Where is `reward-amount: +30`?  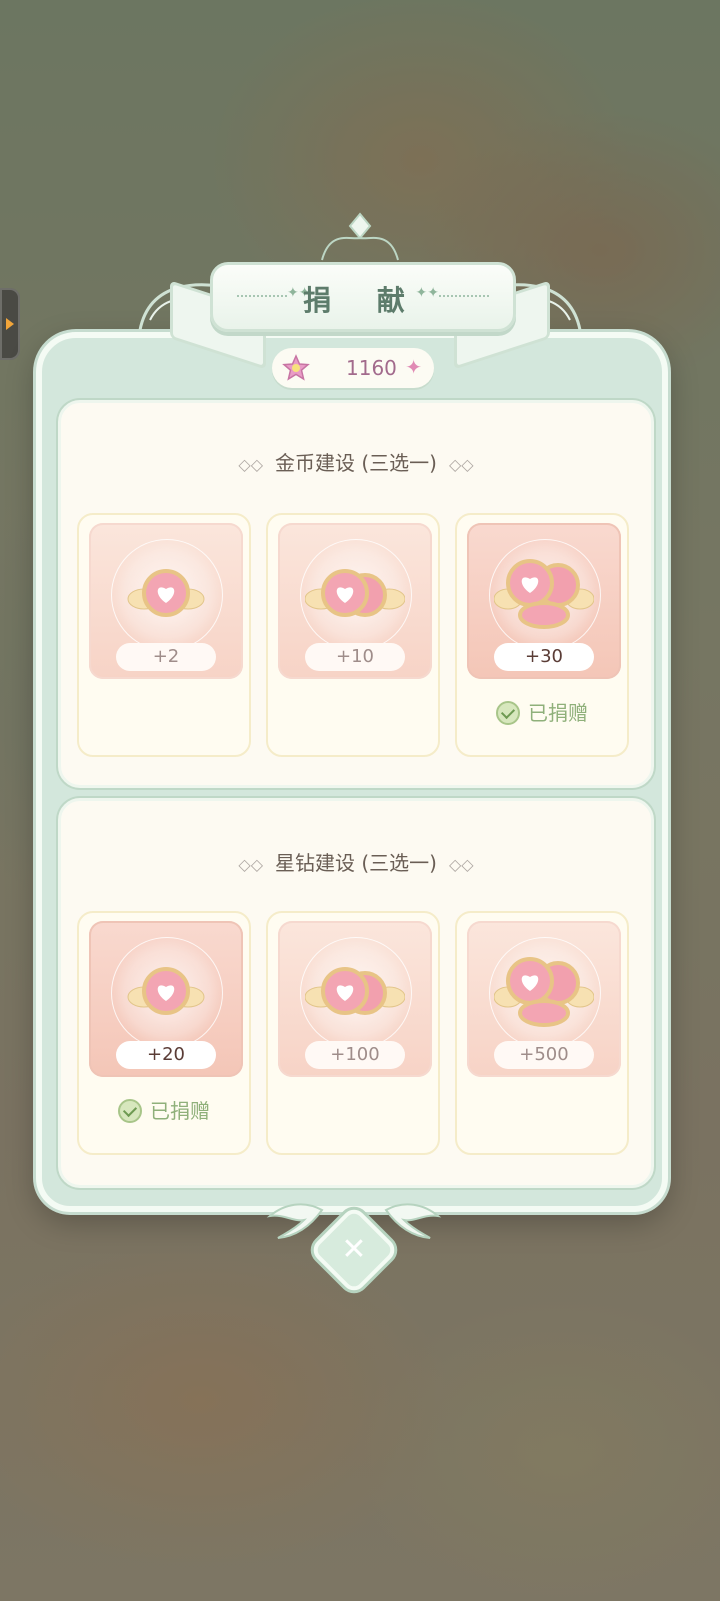
reward-amount: +30 is located at coordinates (544, 657).